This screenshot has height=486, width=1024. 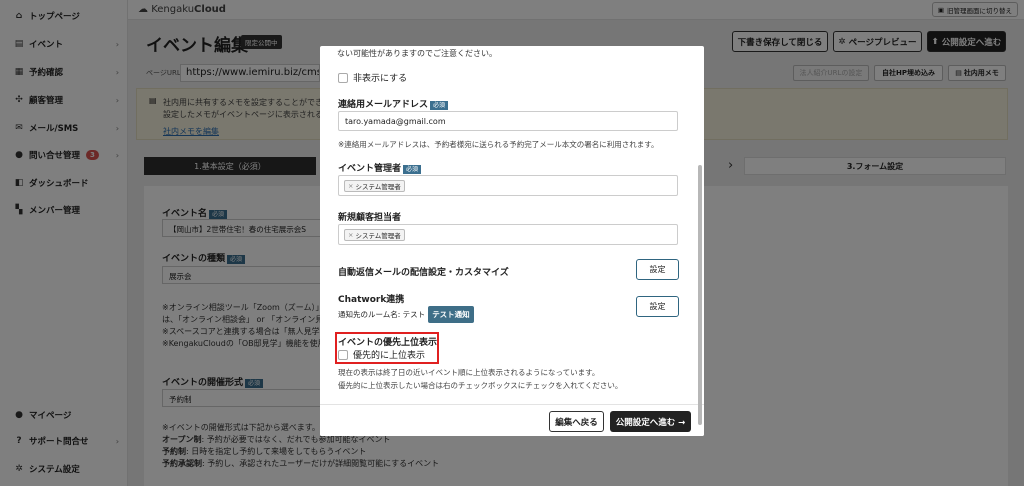 I want to click on new-customer-label: 新規顧客担当者, so click(x=370, y=218).